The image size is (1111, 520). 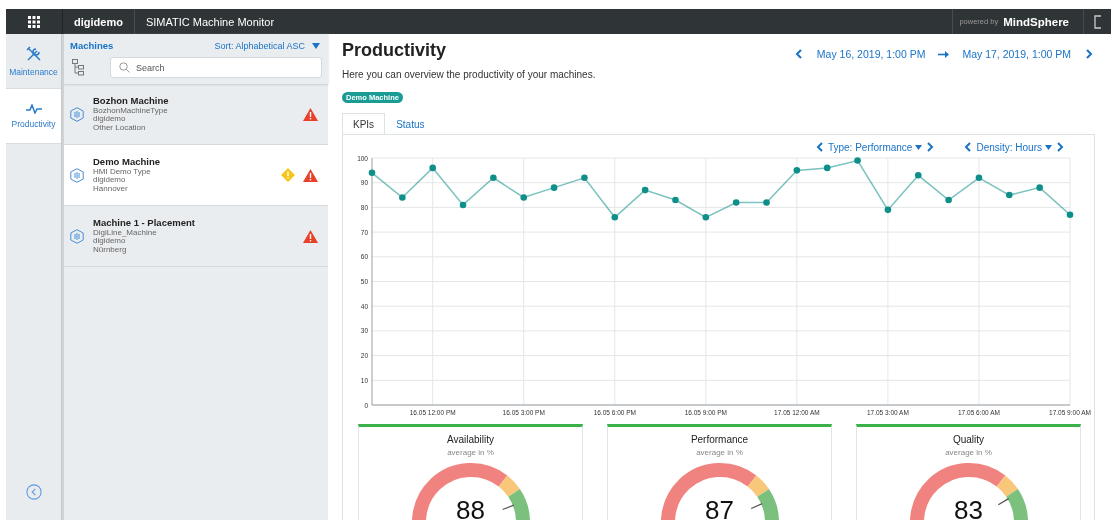 I want to click on app-grid-icon, so click(x=34, y=21).